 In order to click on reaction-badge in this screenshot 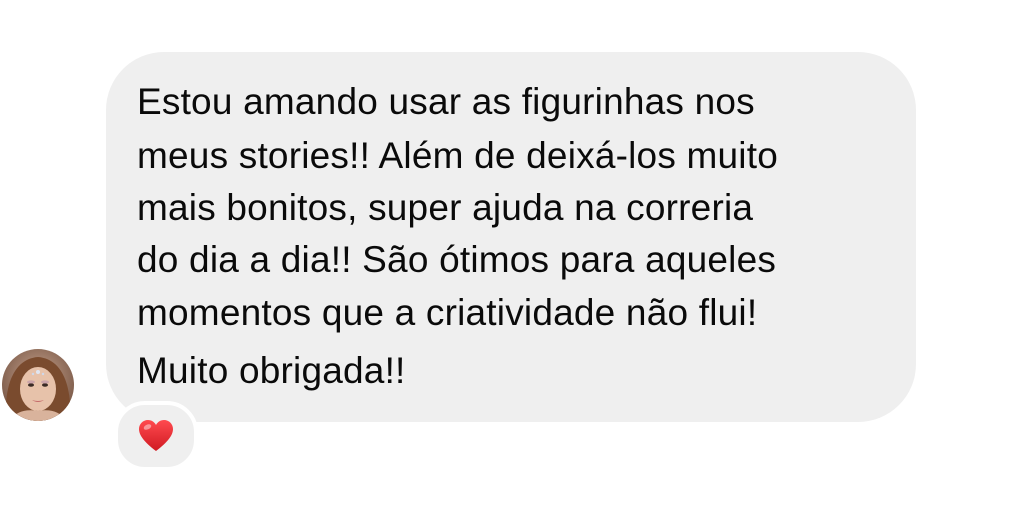, I will do `click(156, 436)`.